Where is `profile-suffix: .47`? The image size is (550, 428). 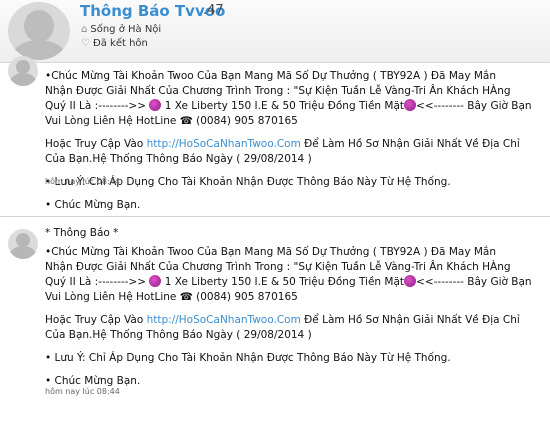 profile-suffix: .47 is located at coordinates (213, 10).